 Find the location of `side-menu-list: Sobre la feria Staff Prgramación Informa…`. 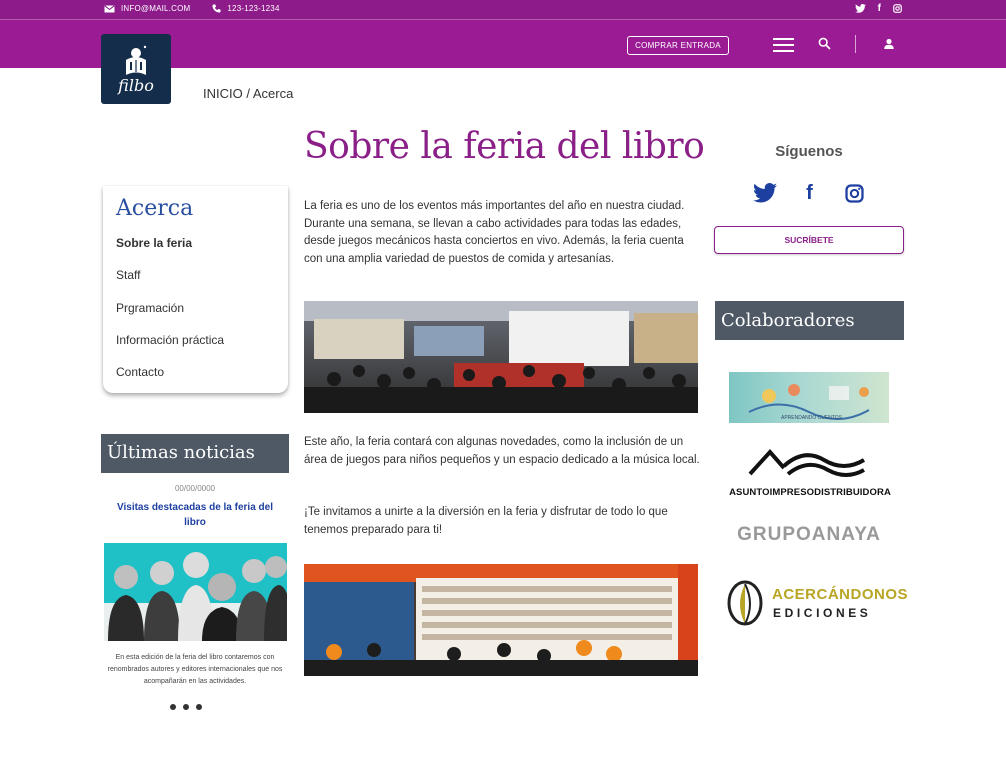

side-menu-list: Sobre la feria Staff Prgramación Informa… is located at coordinates (170, 316).